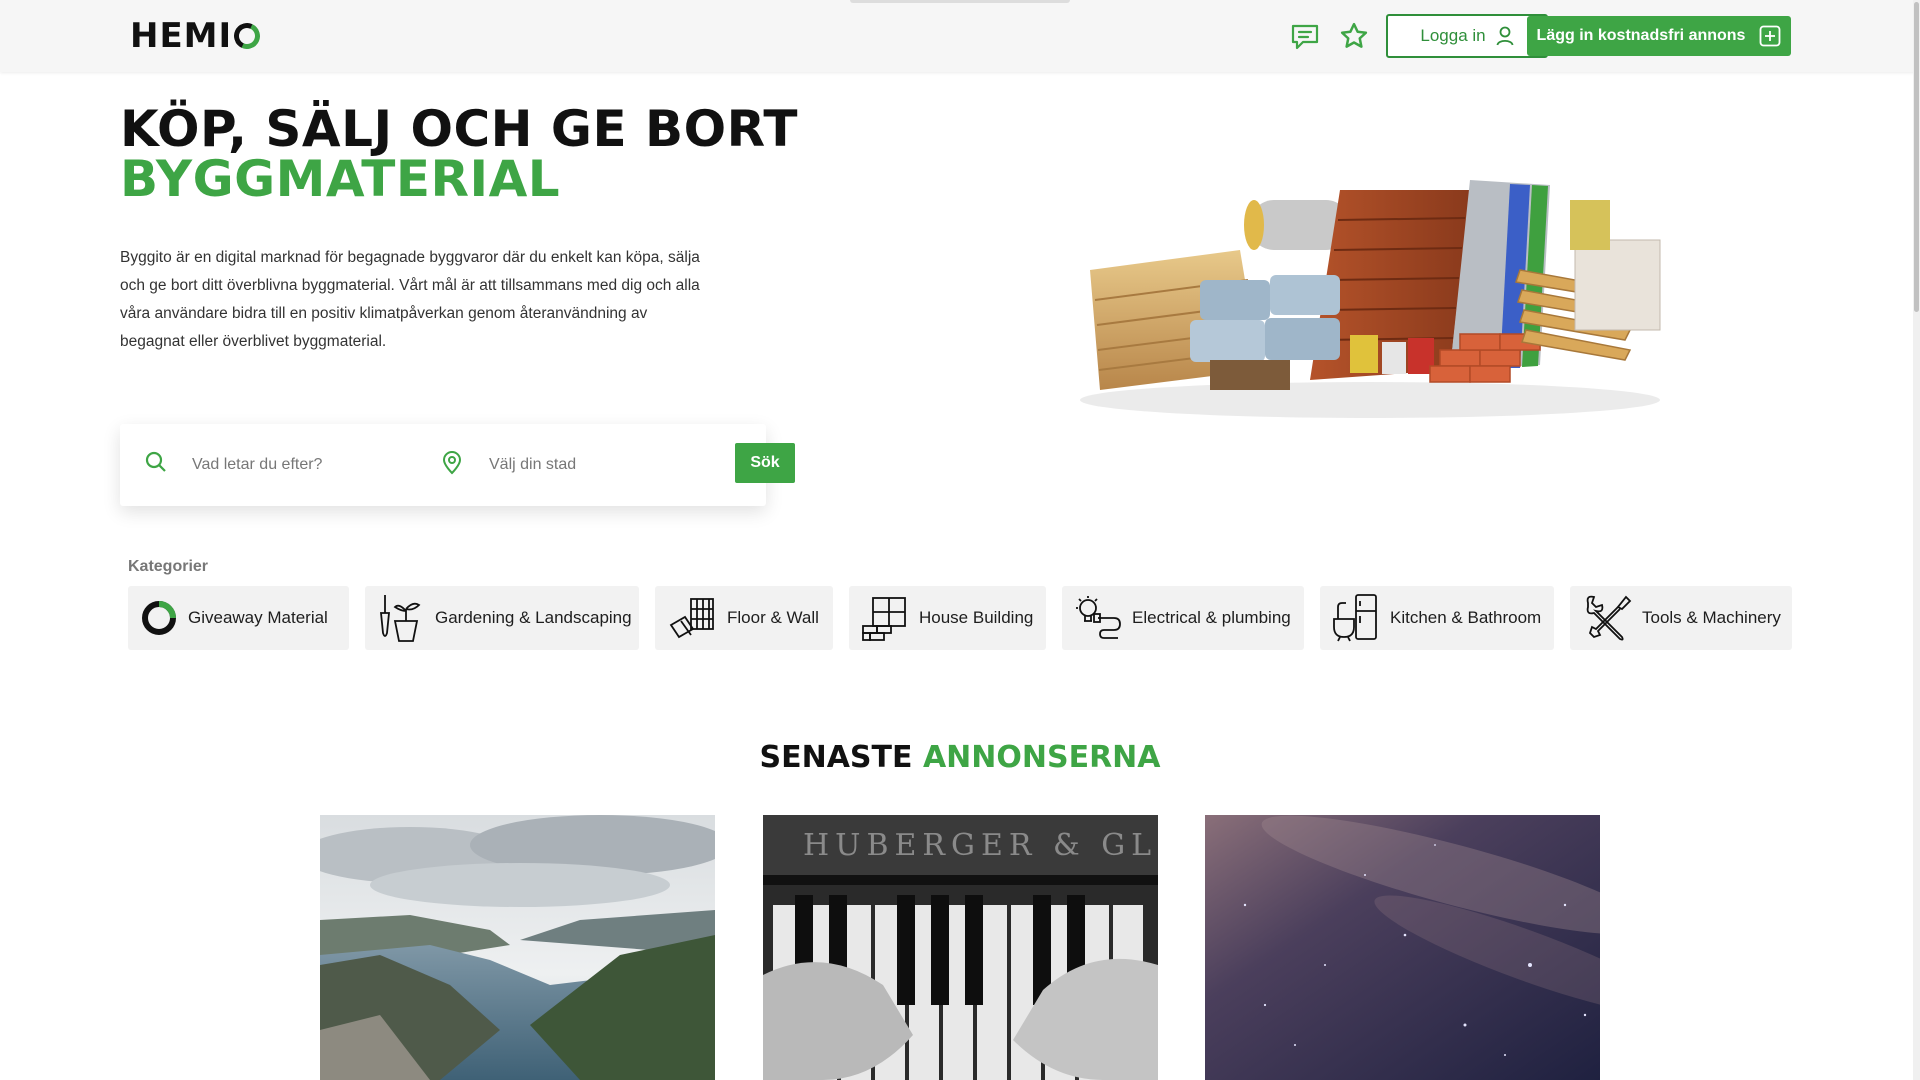 The width and height of the screenshot is (1920, 1080). Describe the element at coordinates (980, 845) in the screenshot. I see `svg-text: HUBERGER & GLOSS` at that location.